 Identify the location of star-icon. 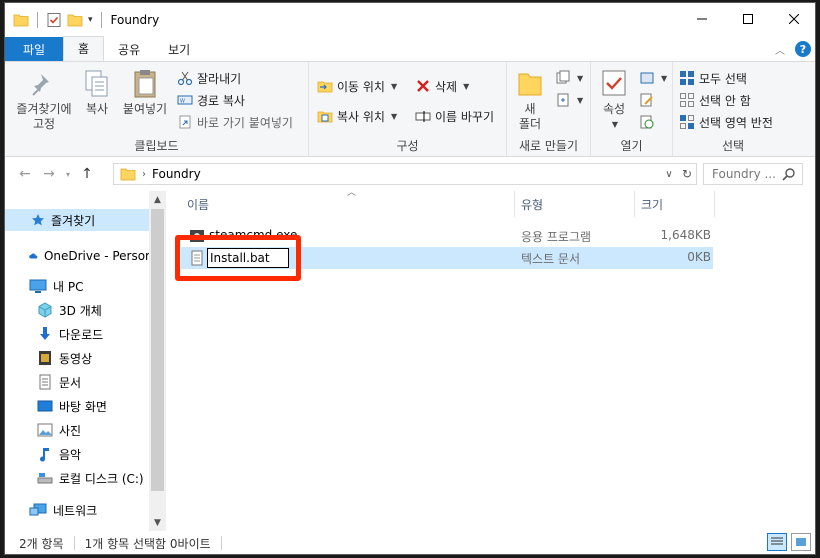
(38, 220).